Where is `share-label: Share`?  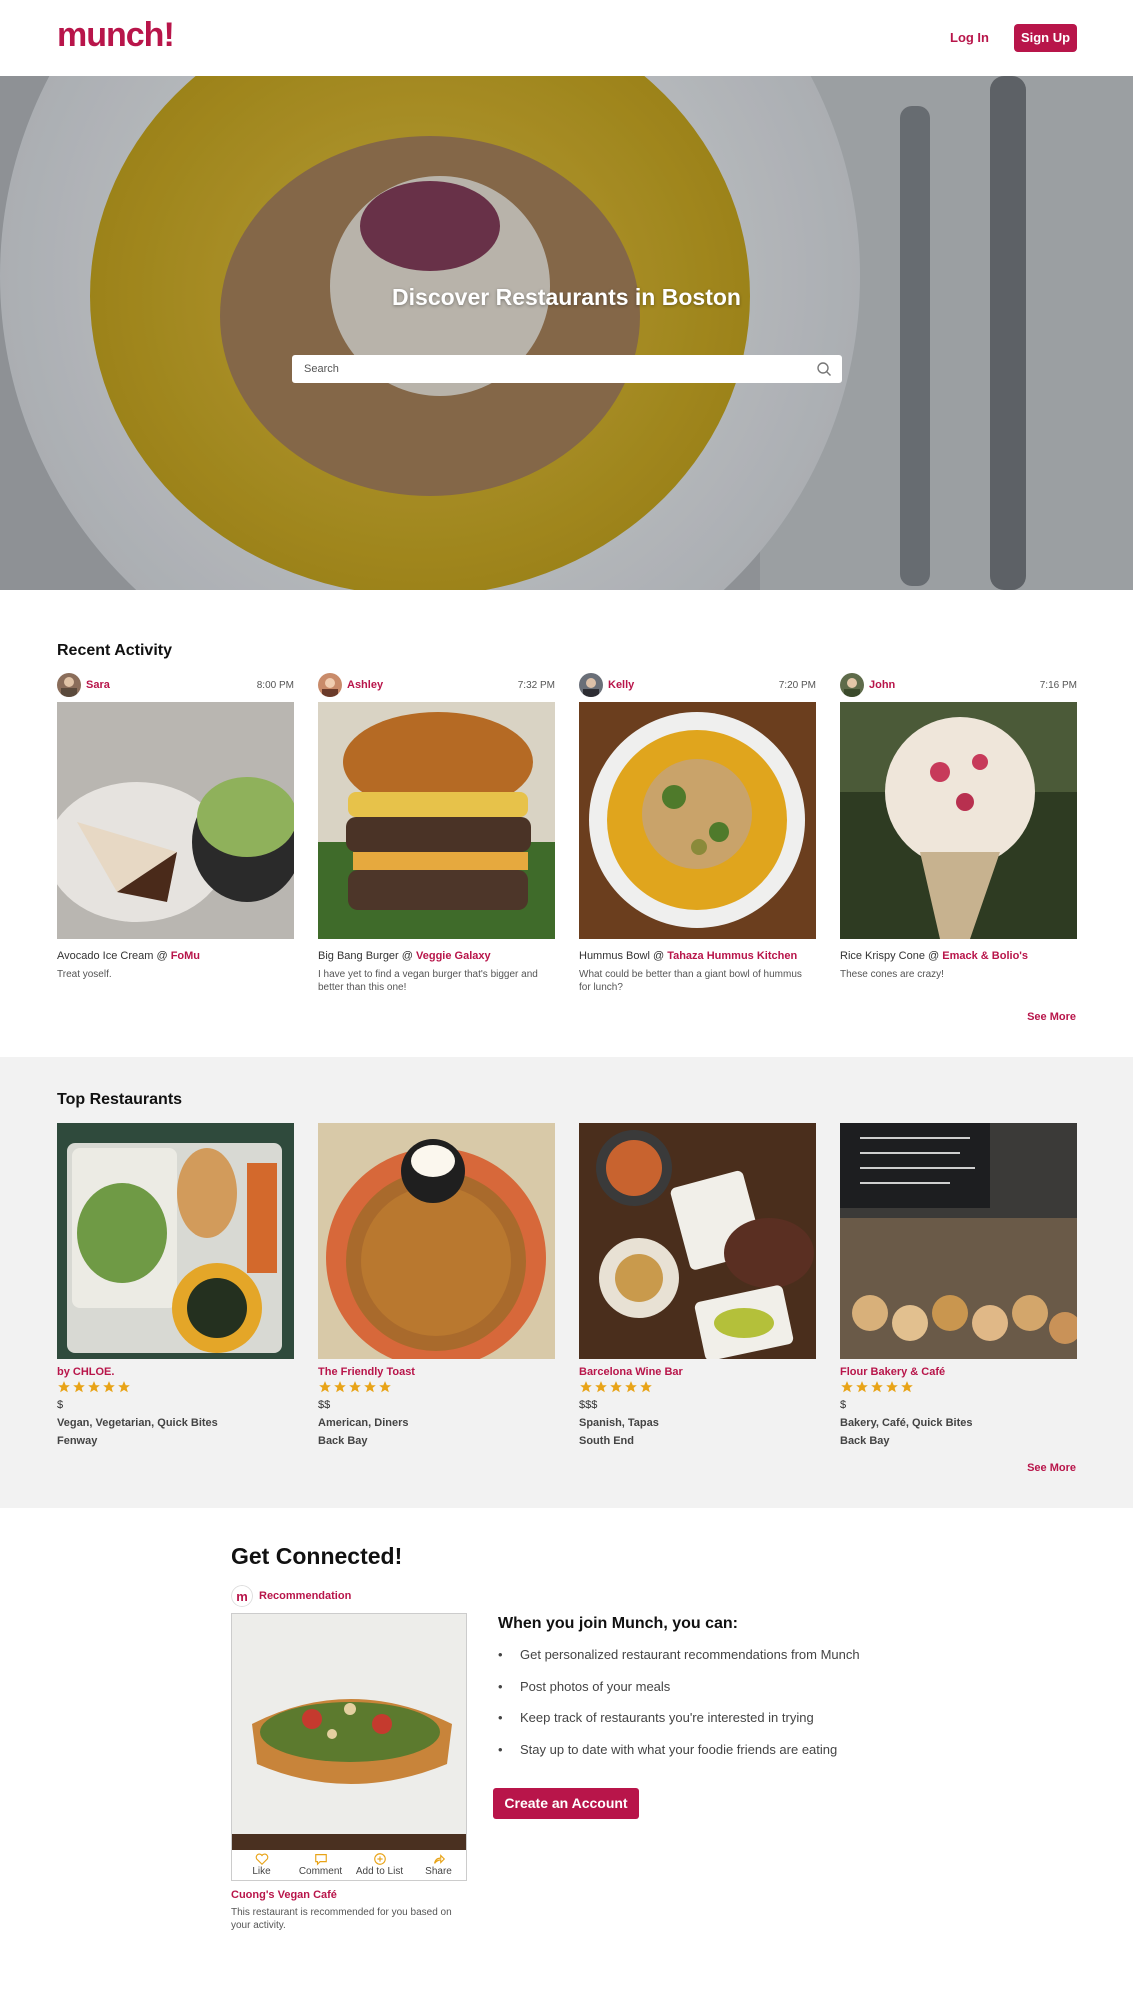 share-label: Share is located at coordinates (438, 1871).